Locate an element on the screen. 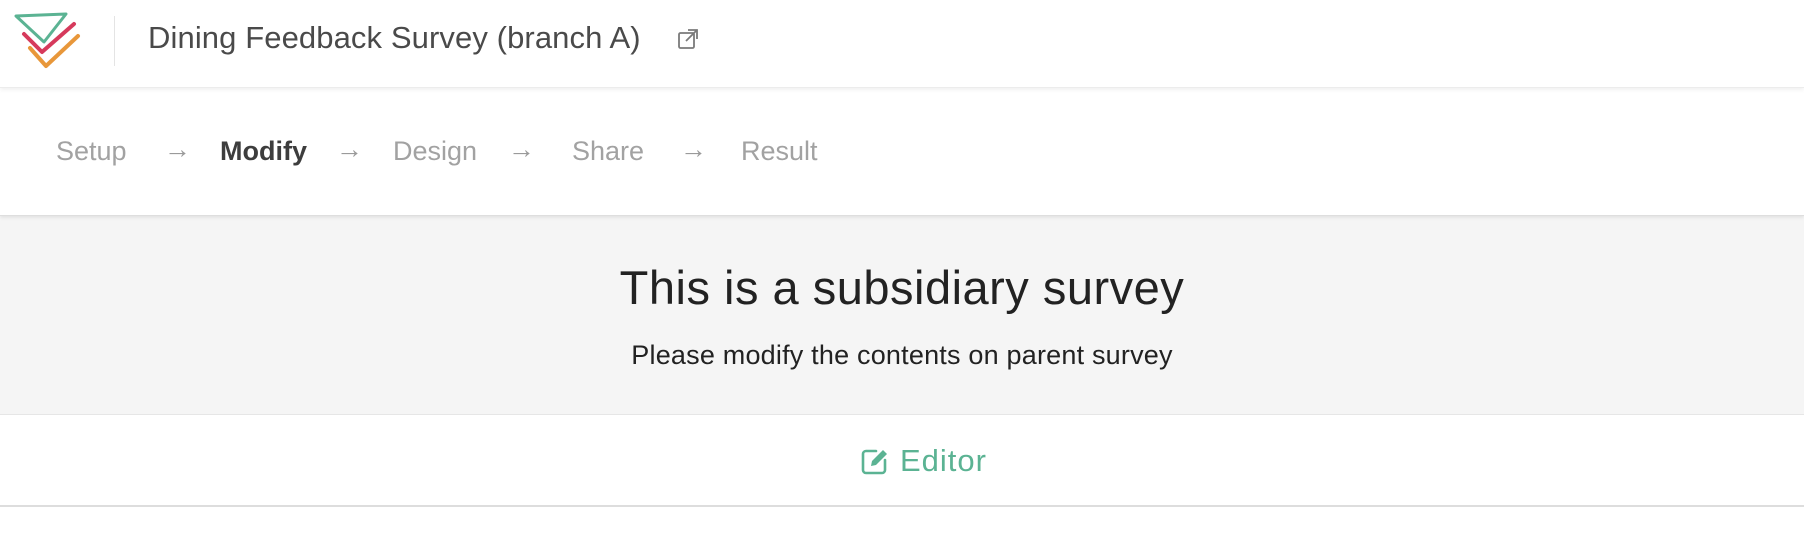 Image resolution: width=1804 pixels, height=534 pixels. step-design: Design is located at coordinates (435, 151).